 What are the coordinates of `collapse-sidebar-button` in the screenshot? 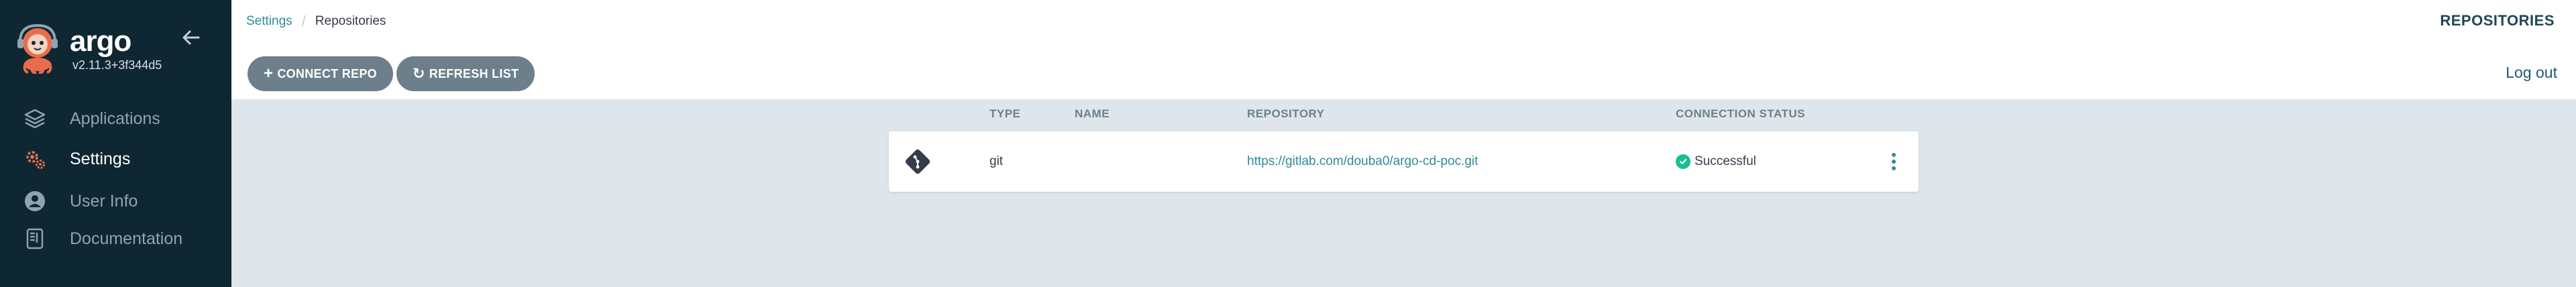 It's located at (191, 37).